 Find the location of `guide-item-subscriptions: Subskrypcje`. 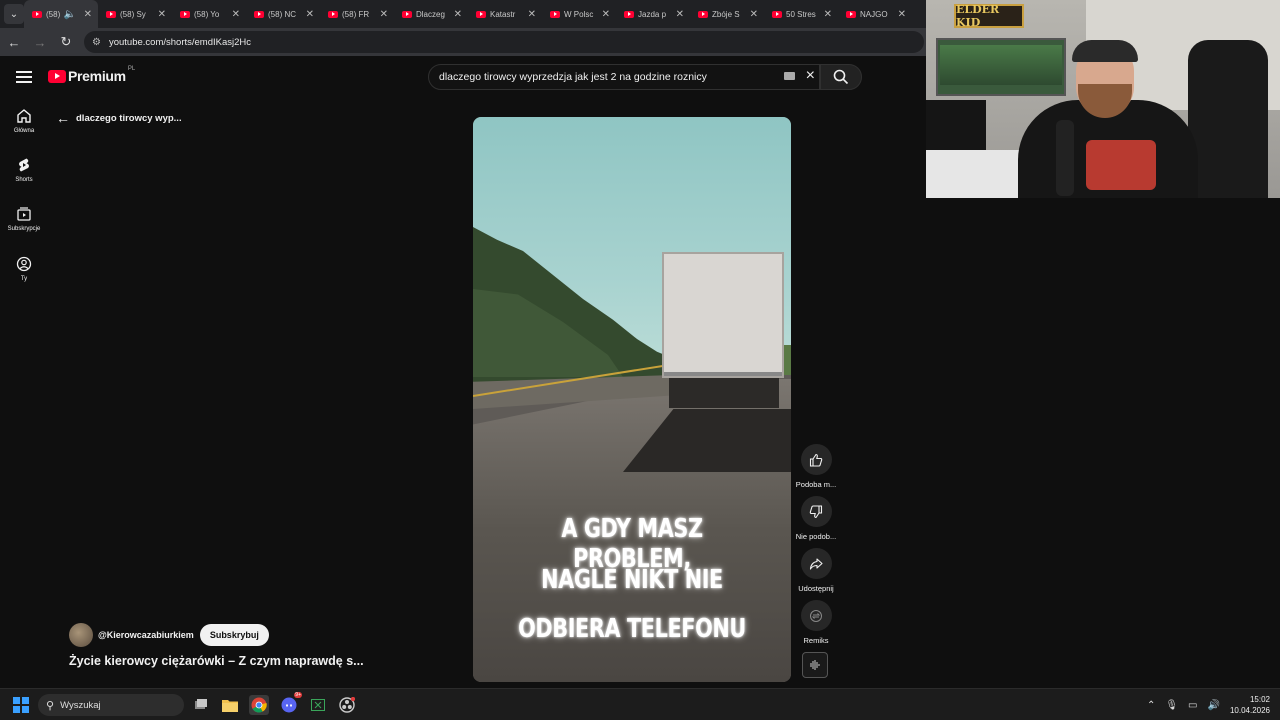

guide-item-subscriptions: Subskrypcje is located at coordinates (24, 219).